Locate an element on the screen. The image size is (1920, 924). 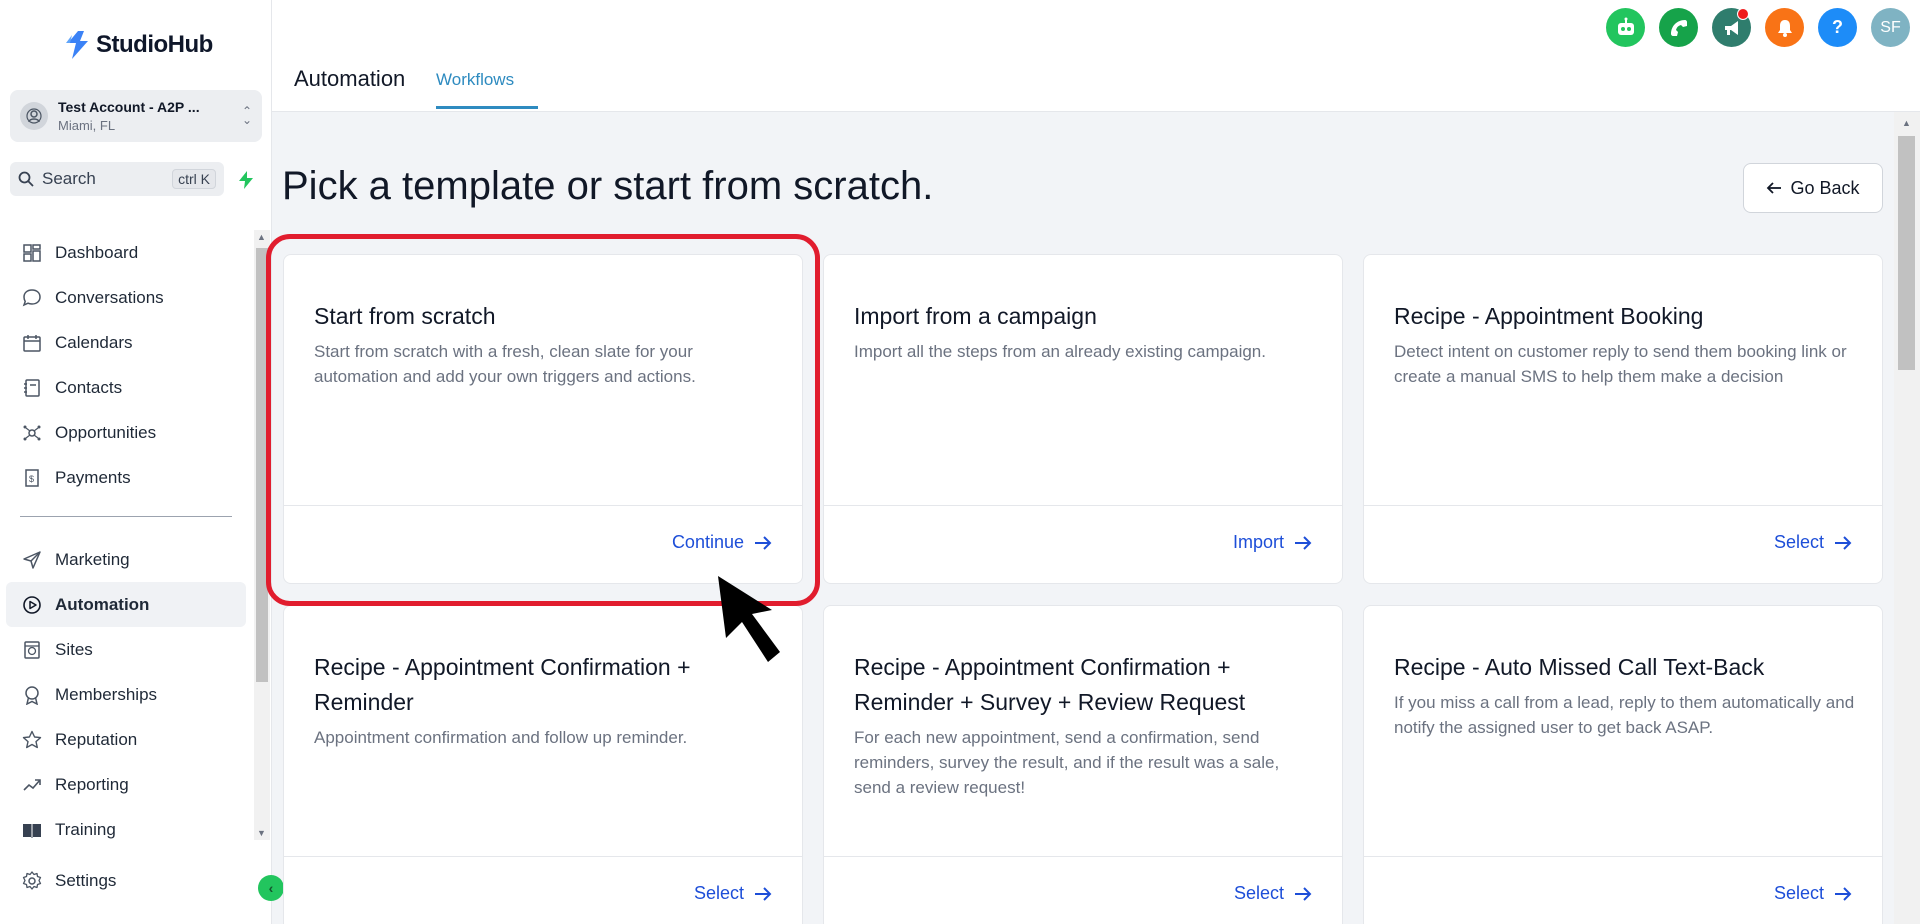
chevron-updown-icon: ⌃ ⌄ is located at coordinates (246, 115).